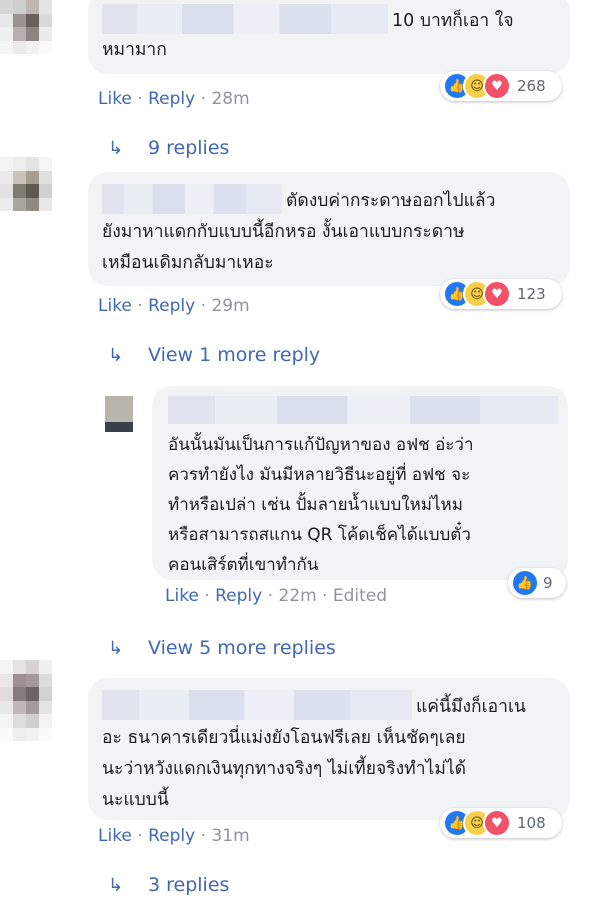 This screenshot has width=600, height=911. I want to click on comment-bubble: 10 บาทก็เอา ใจ หมามาก, so click(329, 37).